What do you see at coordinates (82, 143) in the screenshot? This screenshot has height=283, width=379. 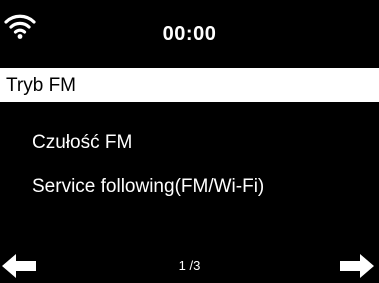 I see `menu-item-fm-sensitivity: Czułość FM` at bounding box center [82, 143].